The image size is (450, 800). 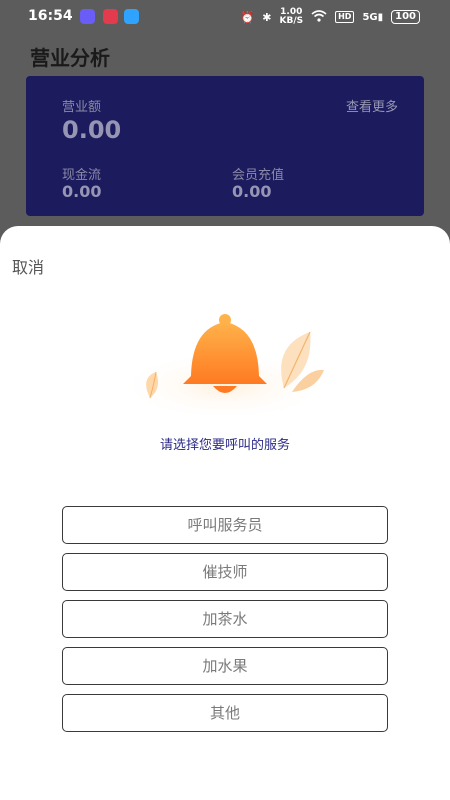 What do you see at coordinates (258, 175) in the screenshot?
I see `member-recharge-label: 会员充值` at bounding box center [258, 175].